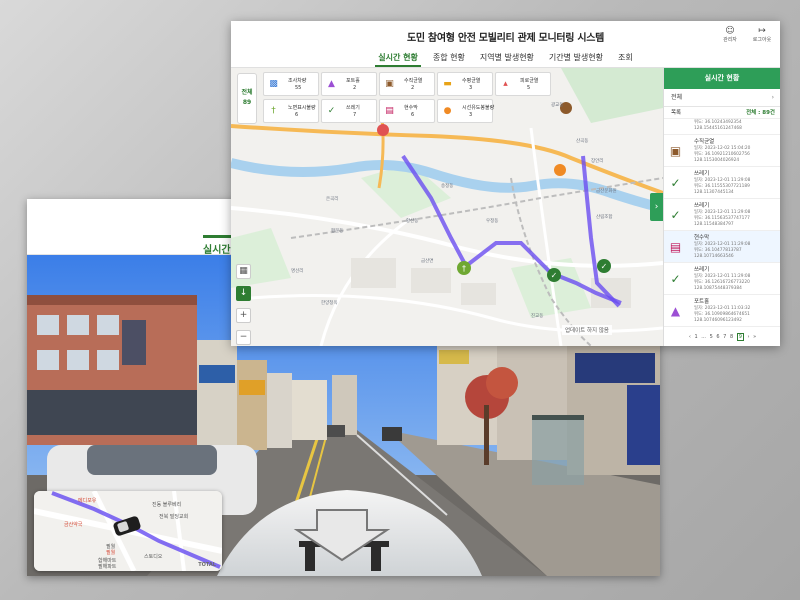  Describe the element at coordinates (762, 31) in the screenshot. I see `logout-icon: ↦` at that location.